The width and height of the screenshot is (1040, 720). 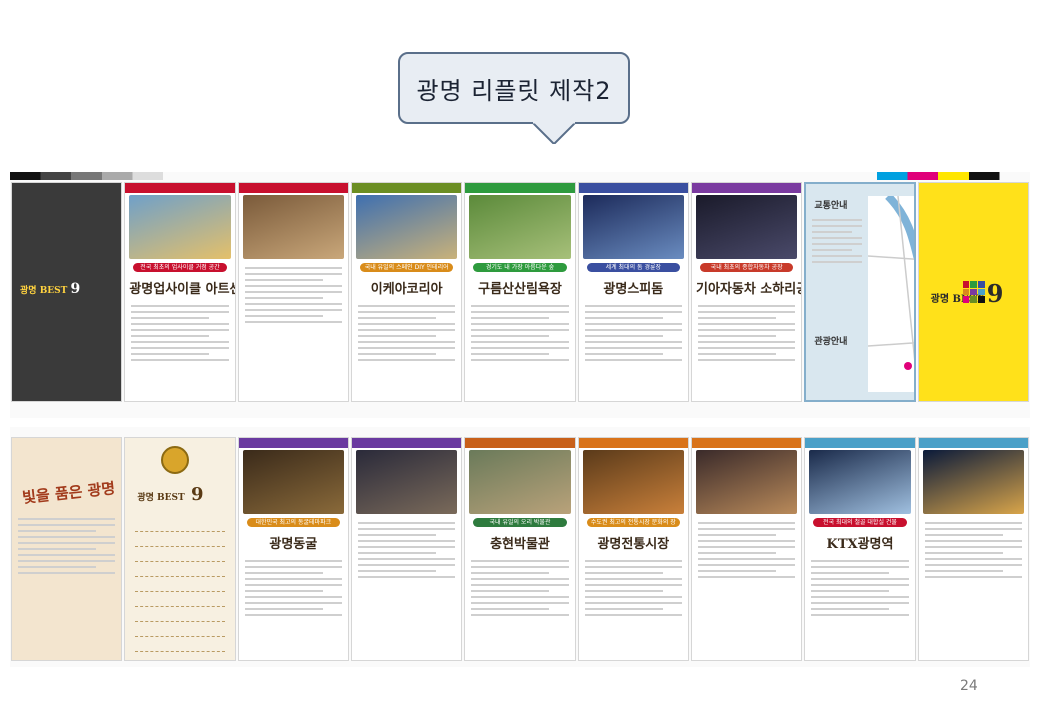 What do you see at coordinates (860, 522) in the screenshot?
I see `attraction-badge: 전국 최대의 철골 대합실 건물` at bounding box center [860, 522].